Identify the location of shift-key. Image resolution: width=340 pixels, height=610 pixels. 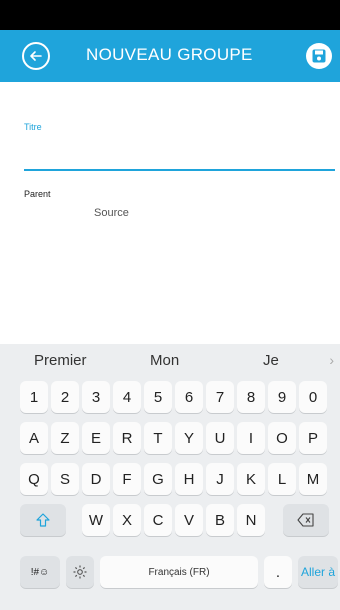
(43, 520).